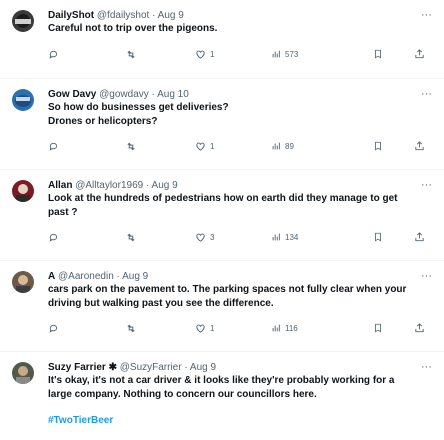  Describe the element at coordinates (123, 15) in the screenshot. I see `author-handle: @fdailyshot` at that location.